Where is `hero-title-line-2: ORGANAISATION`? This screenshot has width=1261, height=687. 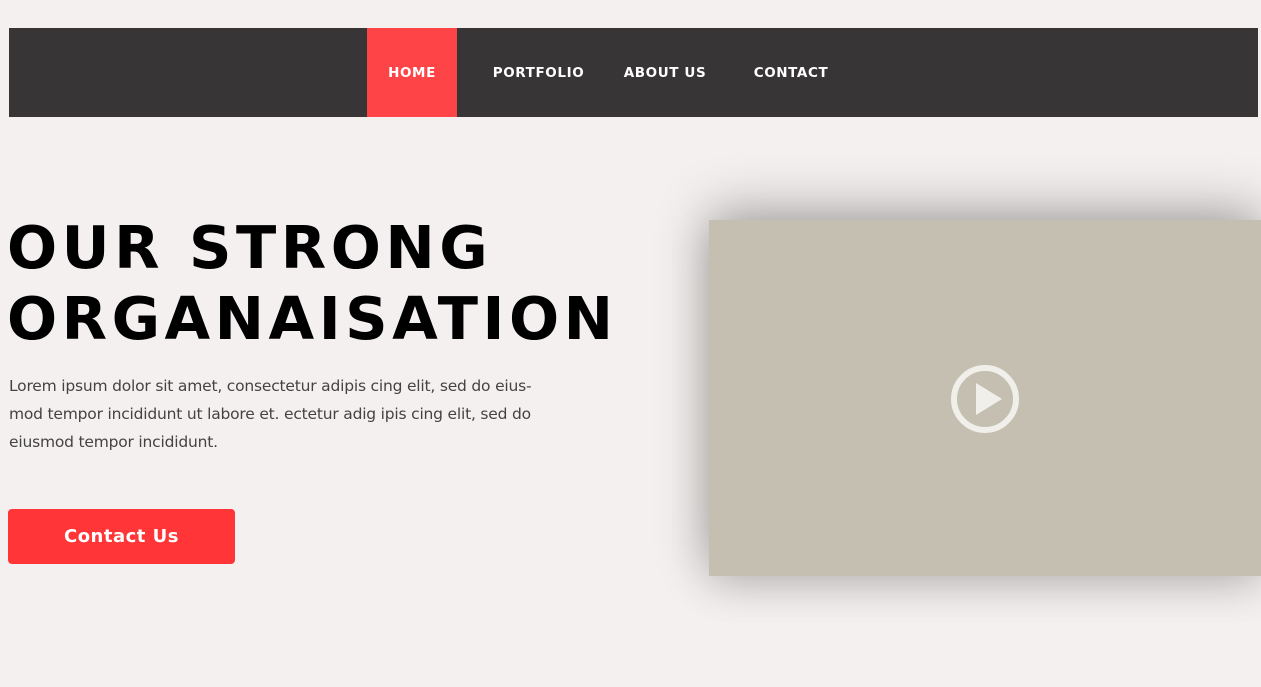 hero-title-line-2: ORGANAISATION is located at coordinates (312, 318).